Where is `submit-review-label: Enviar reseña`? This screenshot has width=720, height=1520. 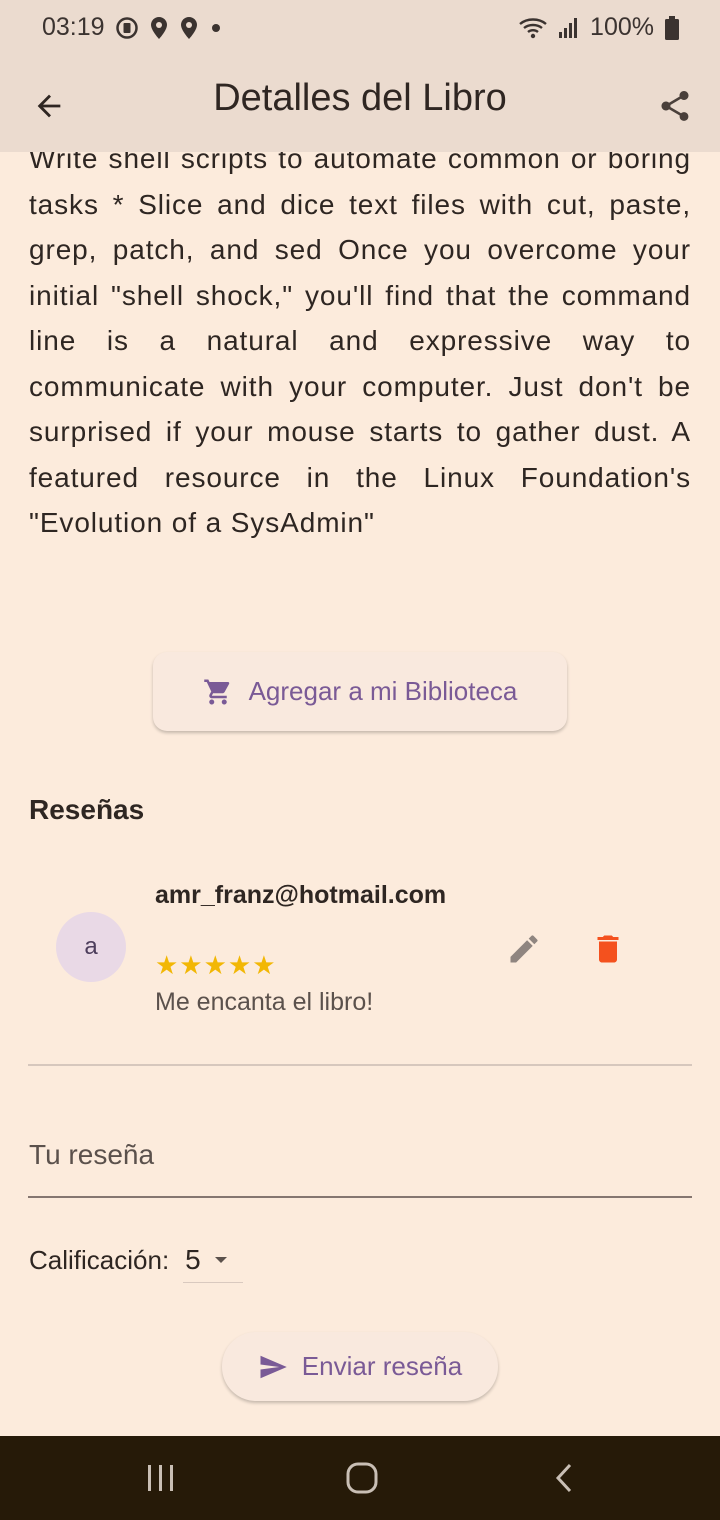 submit-review-label: Enviar reseña is located at coordinates (382, 1366).